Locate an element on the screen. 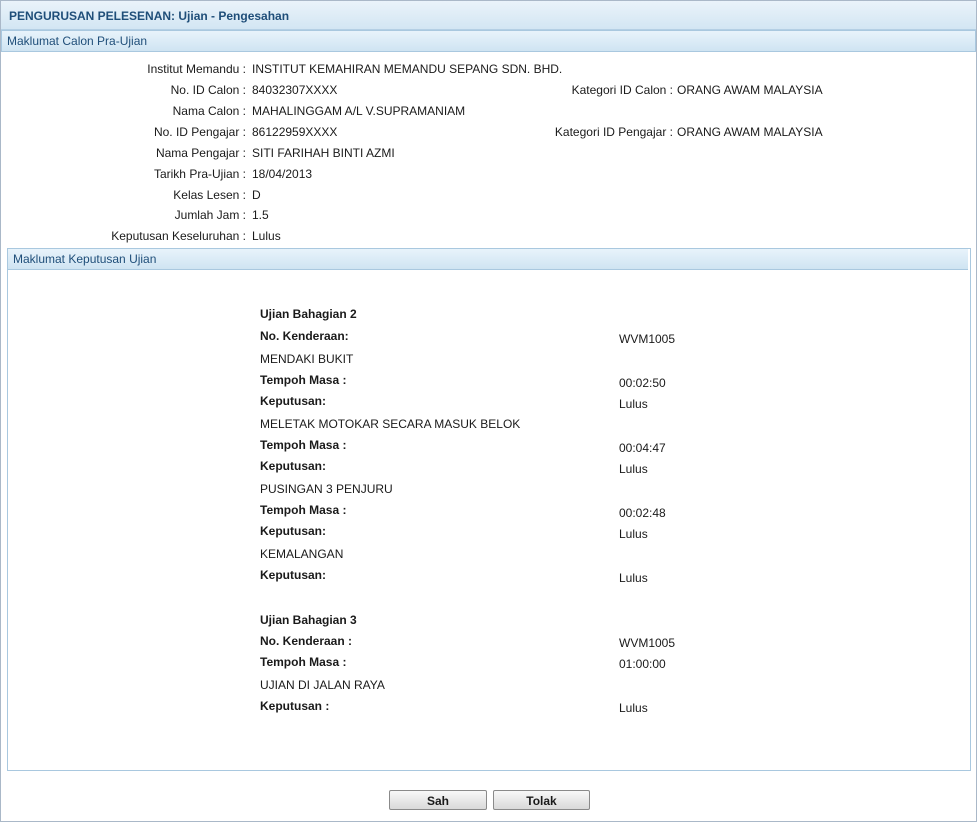 The height and width of the screenshot is (822, 977). page-header: PENGURUSAN PELESENAN: Ujian - Pengesahan is located at coordinates (488, 15).